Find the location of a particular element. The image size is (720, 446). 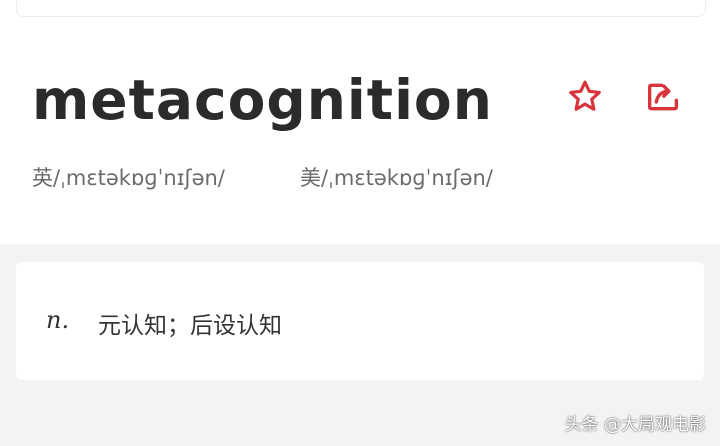

phonetic-us: 美/ˌmɛtəkɒɡˈnɪʃən/ is located at coordinates (396, 177).